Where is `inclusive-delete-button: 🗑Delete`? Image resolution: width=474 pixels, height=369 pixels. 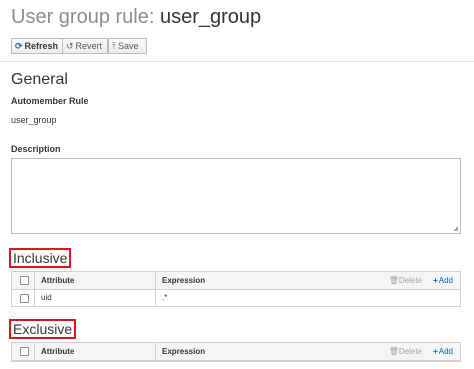 inclusive-delete-button: 🗑Delete is located at coordinates (405, 280).